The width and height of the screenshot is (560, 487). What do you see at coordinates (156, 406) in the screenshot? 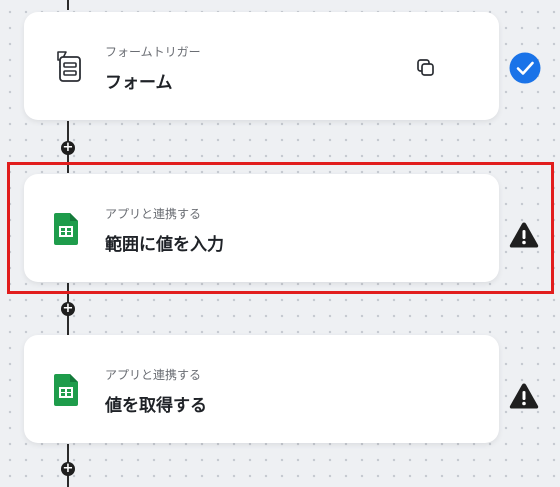
I see `step-title: 値を取得する` at bounding box center [156, 406].